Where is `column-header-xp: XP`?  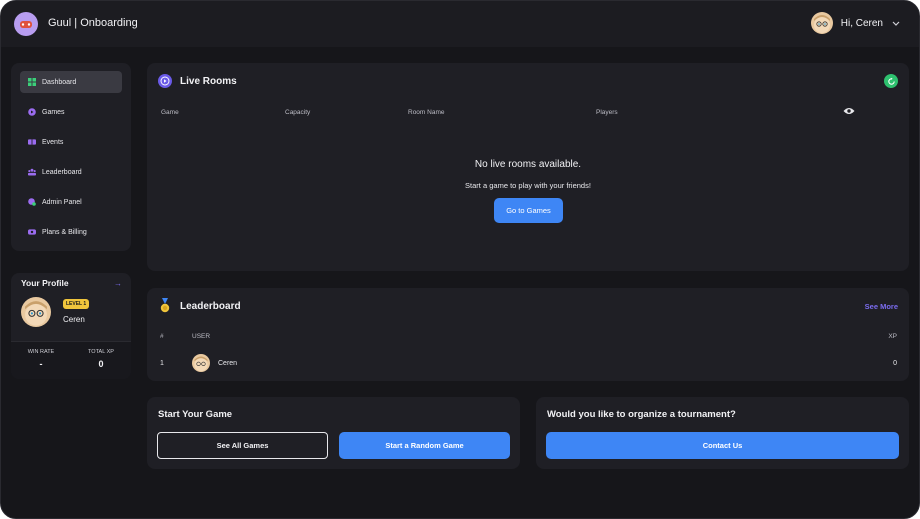
column-header-xp: XP is located at coordinates (892, 336).